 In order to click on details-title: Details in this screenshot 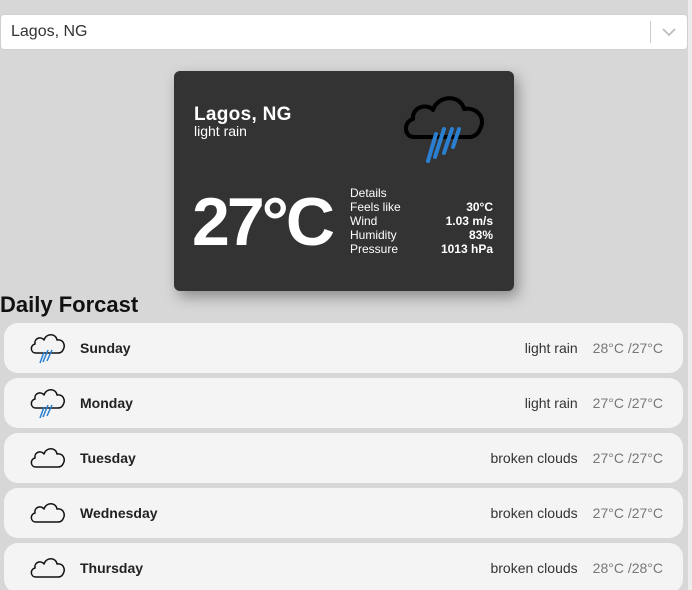, I will do `click(368, 193)`.